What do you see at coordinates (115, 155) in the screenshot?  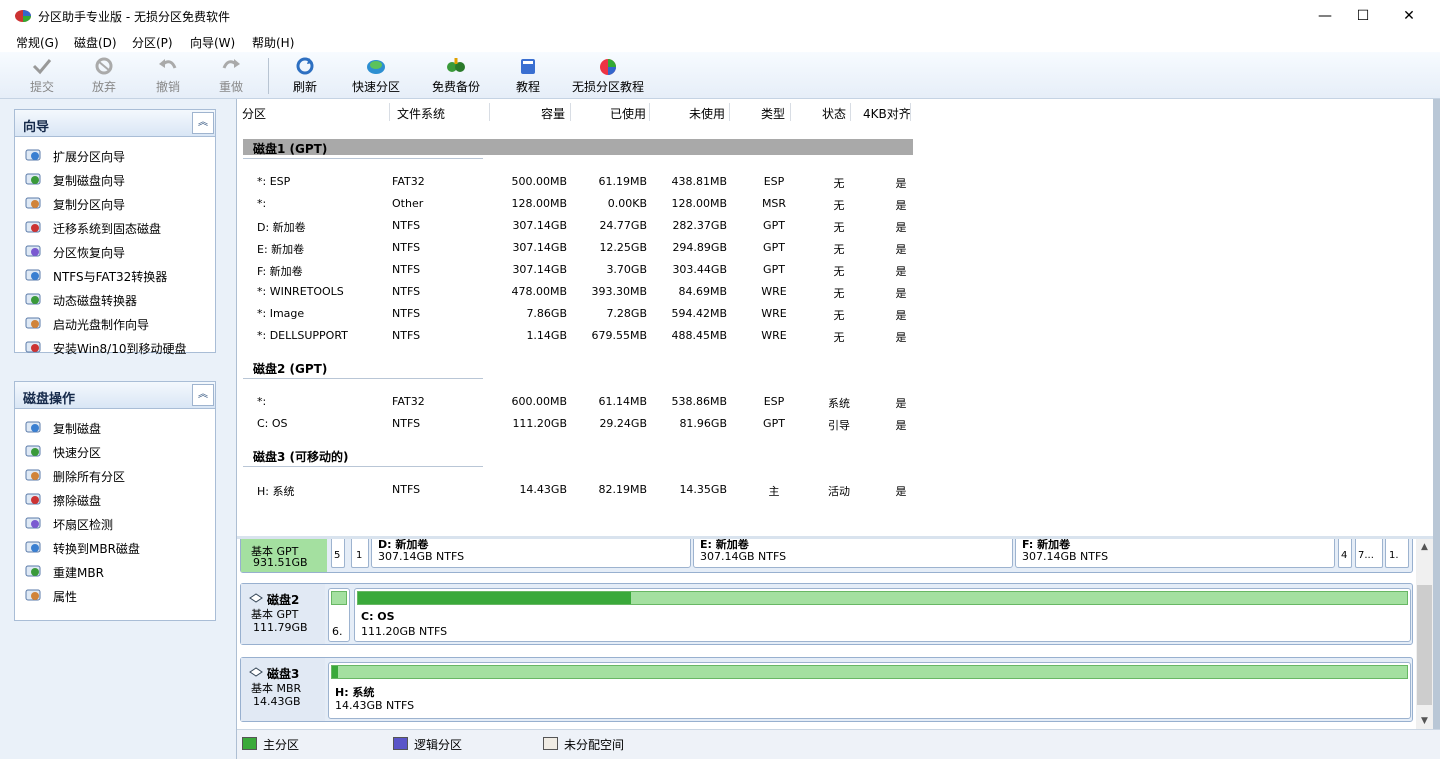 I see `wizard-item: 扩展分区向导` at bounding box center [115, 155].